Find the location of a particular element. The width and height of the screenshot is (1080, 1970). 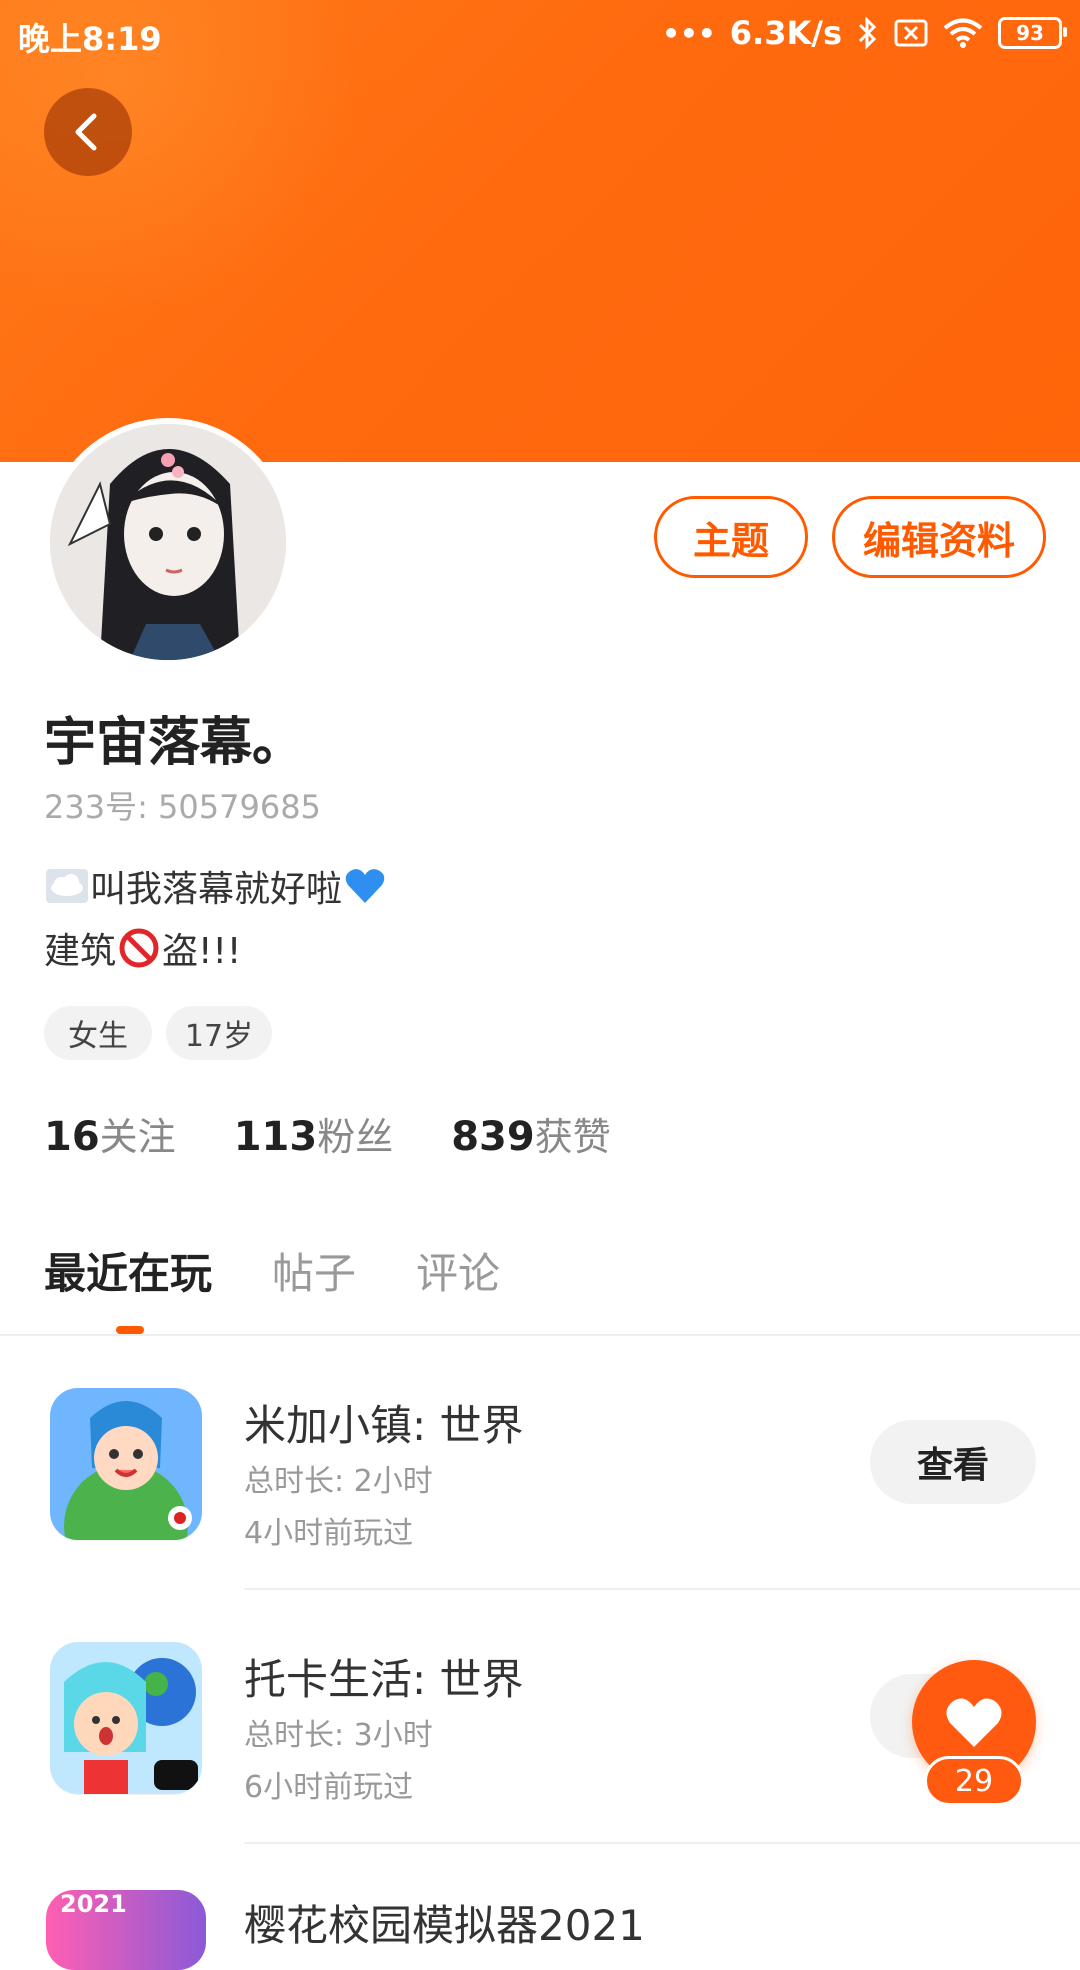

bio-line-2: 建筑 盗!!! is located at coordinates (142, 948).